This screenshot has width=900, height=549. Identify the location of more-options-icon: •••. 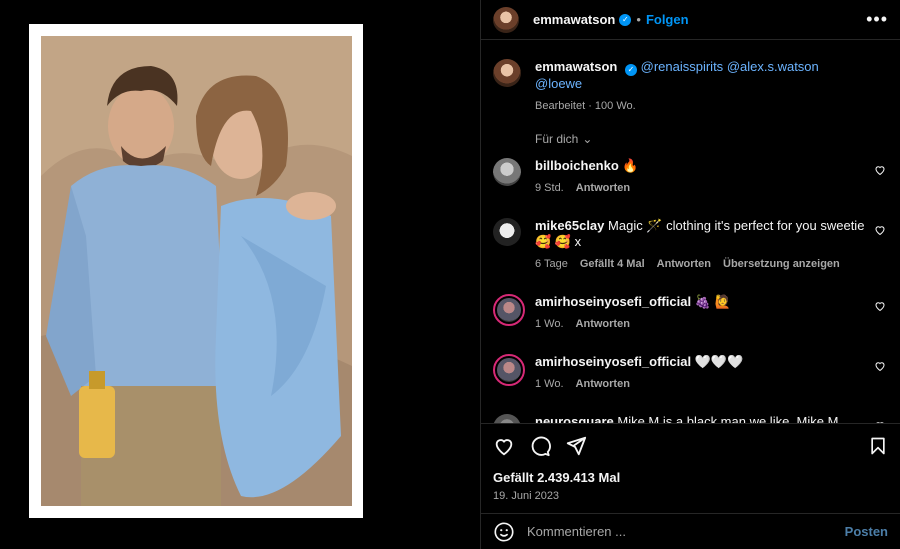
(877, 19).